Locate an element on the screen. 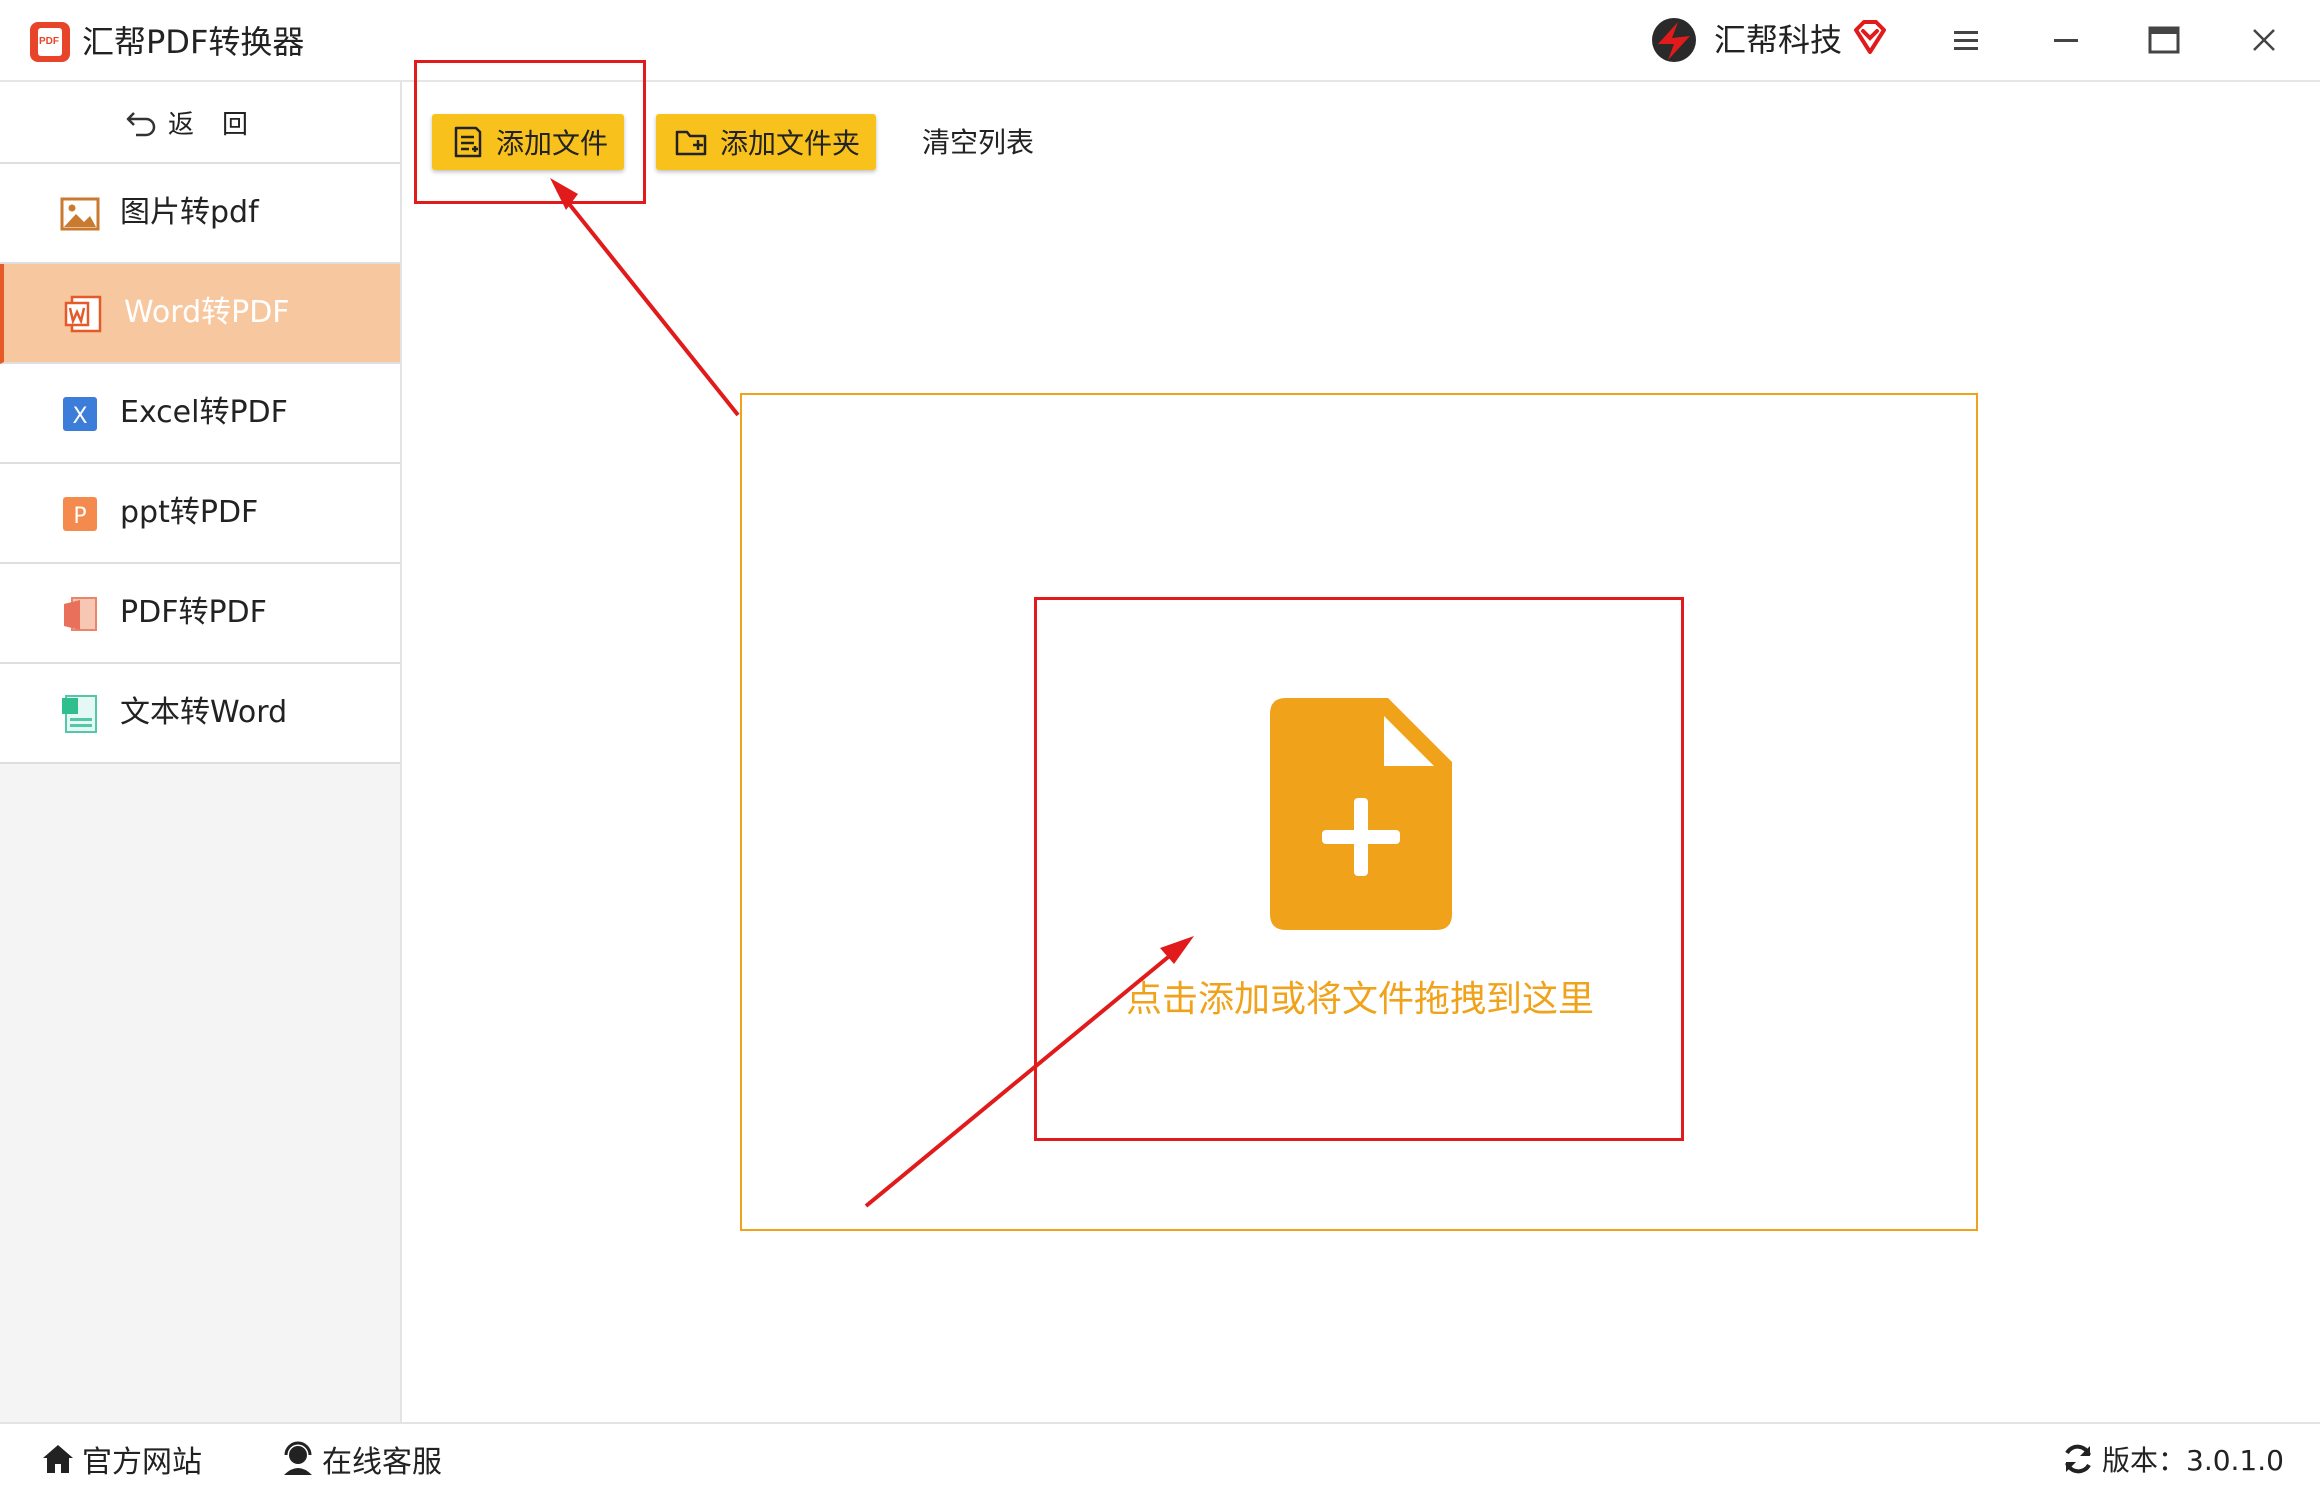 This screenshot has height=1494, width=2320. annotation-arrow-to-toolbar is located at coordinates (648, 302).